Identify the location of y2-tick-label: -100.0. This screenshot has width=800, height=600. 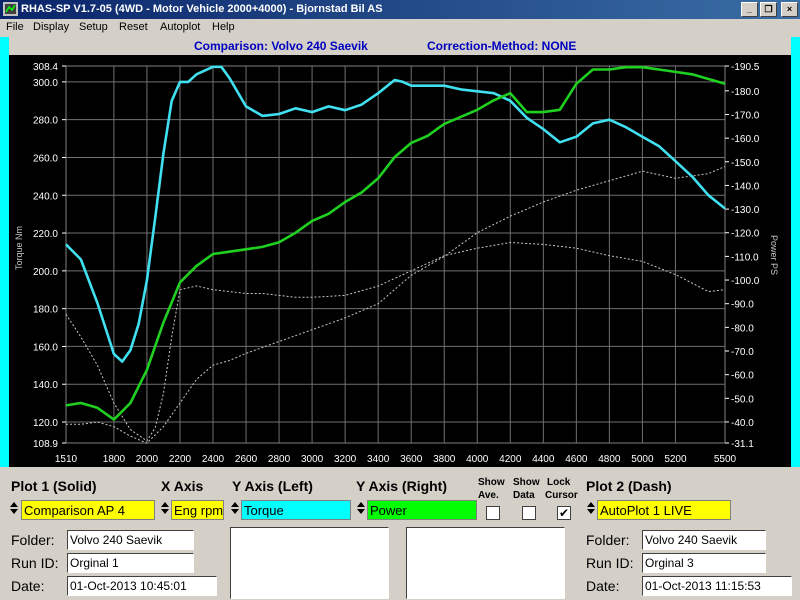
(745, 281).